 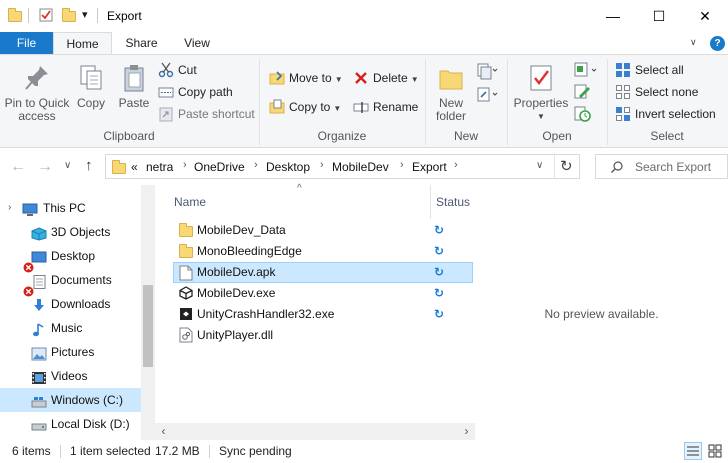 I want to click on pin-to-quick-access-button: Pin to Quick access, so click(x=37, y=91).